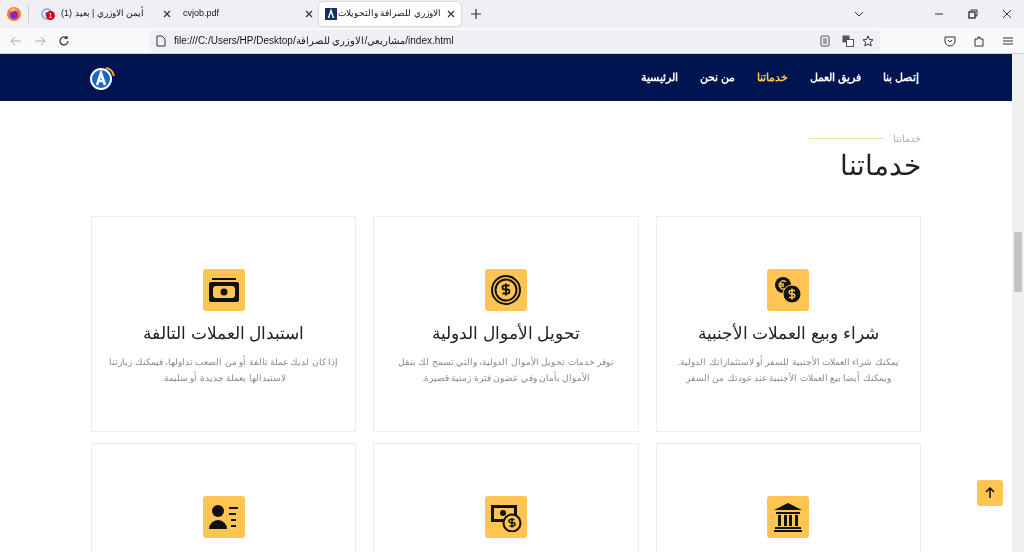 This screenshot has height=552, width=1024. What do you see at coordinates (788, 334) in the screenshot?
I see `service-title: شراء وبيع العملات الأجنبية` at bounding box center [788, 334].